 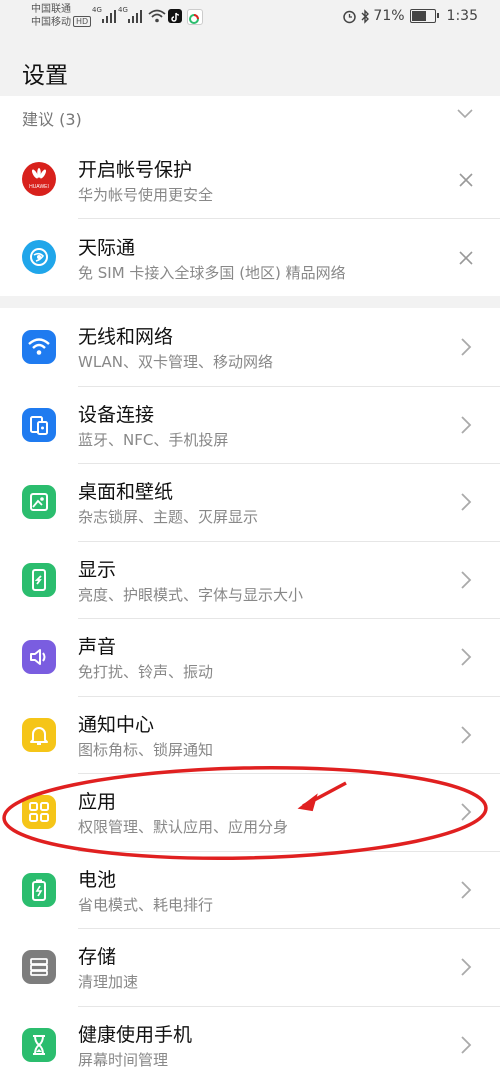 What do you see at coordinates (250, 425) in the screenshot?
I see `settings-item-device-connect: 设备连接蓝牙、NFC、手机投屏` at bounding box center [250, 425].